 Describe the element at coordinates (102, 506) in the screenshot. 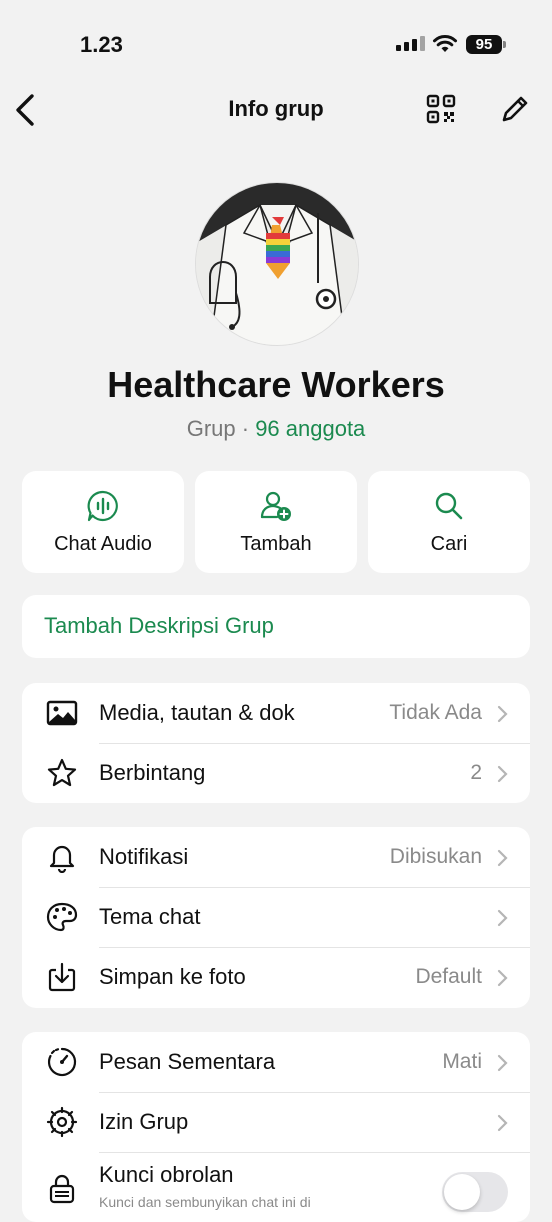

I see `audio-chat-icon` at that location.